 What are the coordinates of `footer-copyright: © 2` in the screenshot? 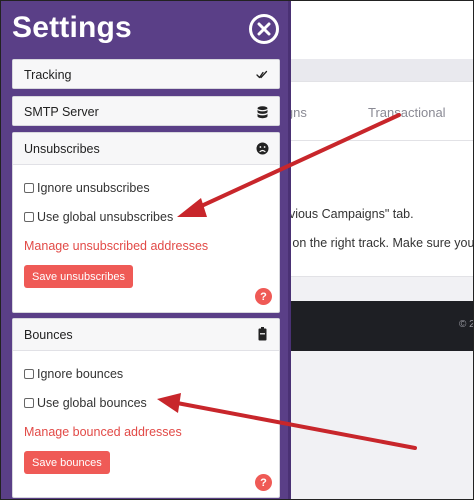 It's located at (466, 324).